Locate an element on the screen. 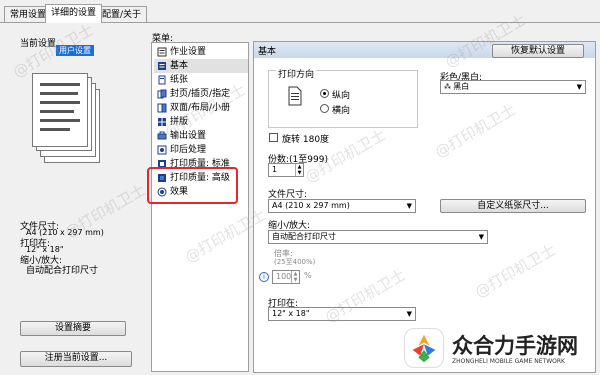  menu-item-job-settings: 作业设置 is located at coordinates (201, 52).